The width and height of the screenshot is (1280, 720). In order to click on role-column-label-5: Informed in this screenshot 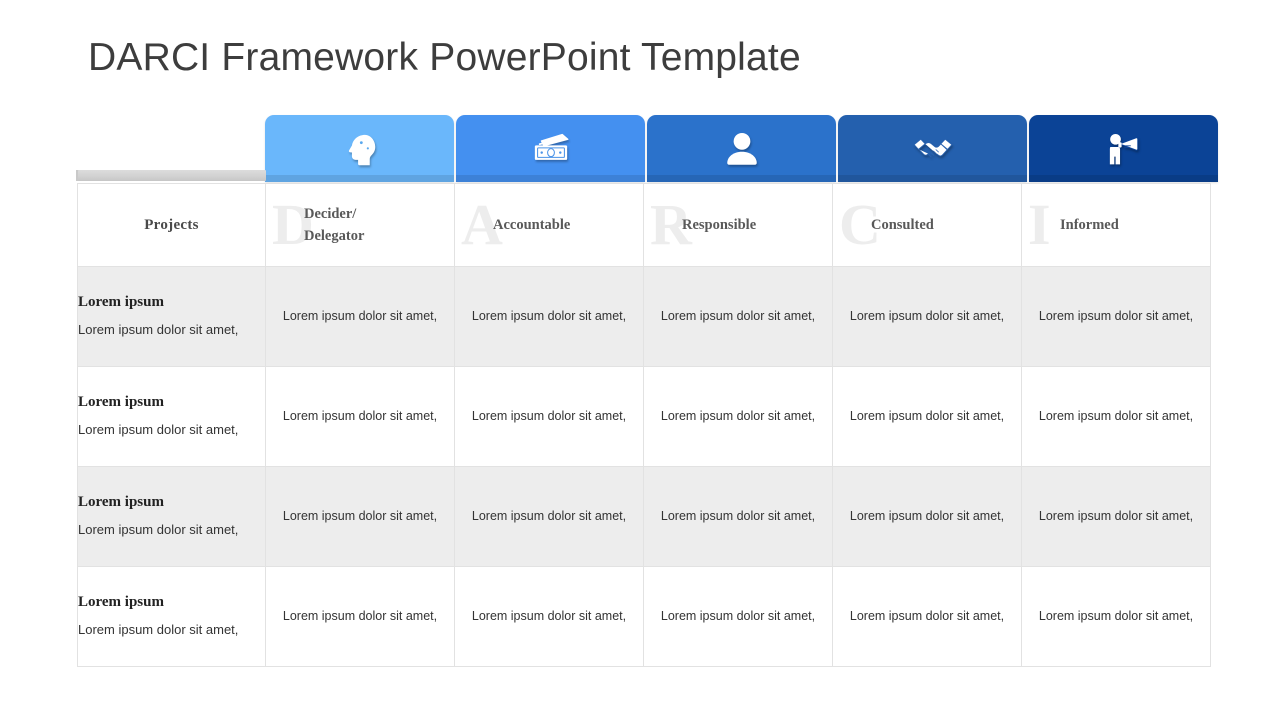, I will do `click(1089, 224)`.